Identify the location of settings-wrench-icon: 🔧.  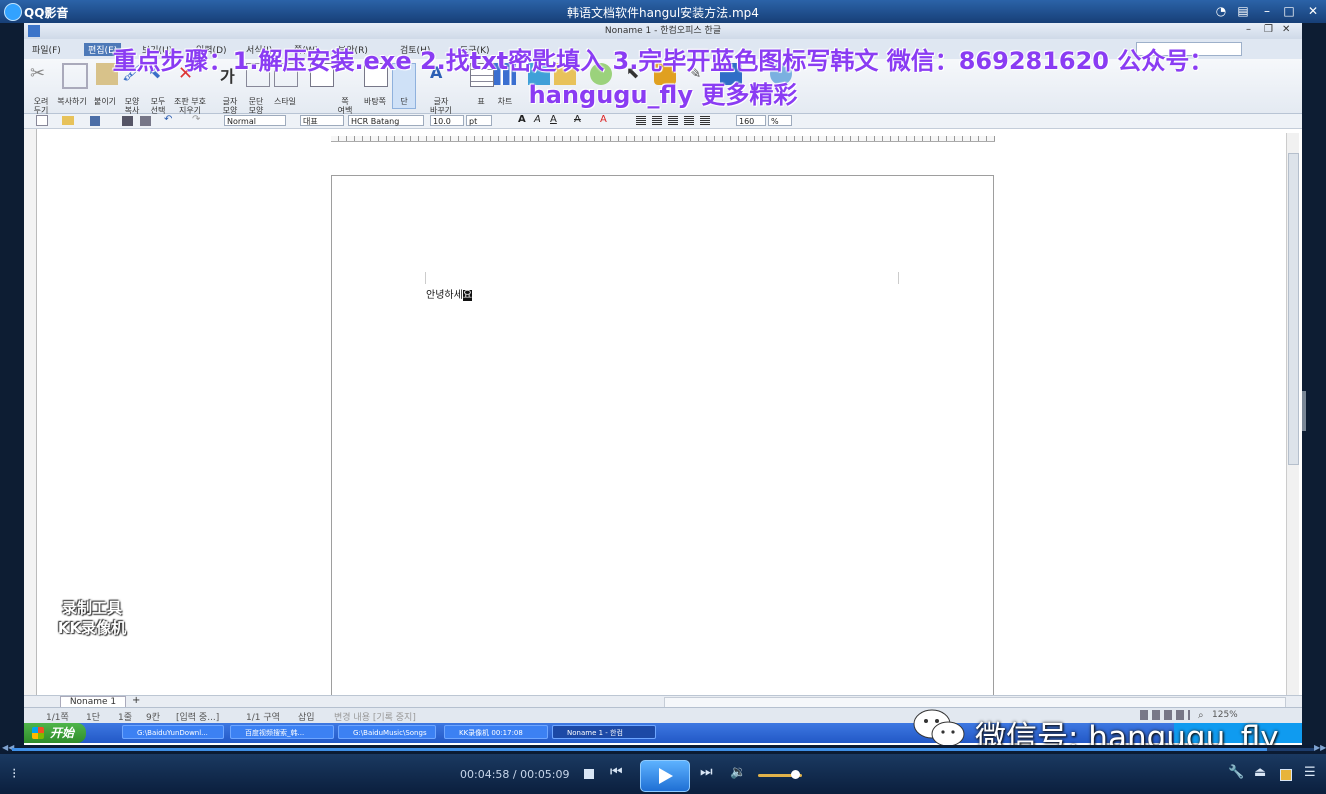
(1236, 772).